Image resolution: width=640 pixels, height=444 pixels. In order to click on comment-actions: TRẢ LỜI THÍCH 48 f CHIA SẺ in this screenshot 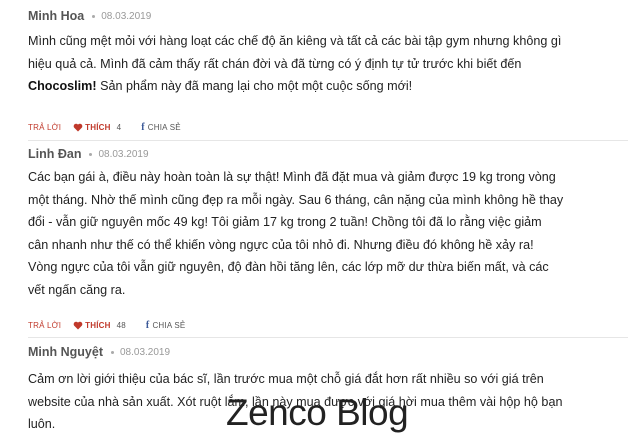, I will do `click(106, 325)`.